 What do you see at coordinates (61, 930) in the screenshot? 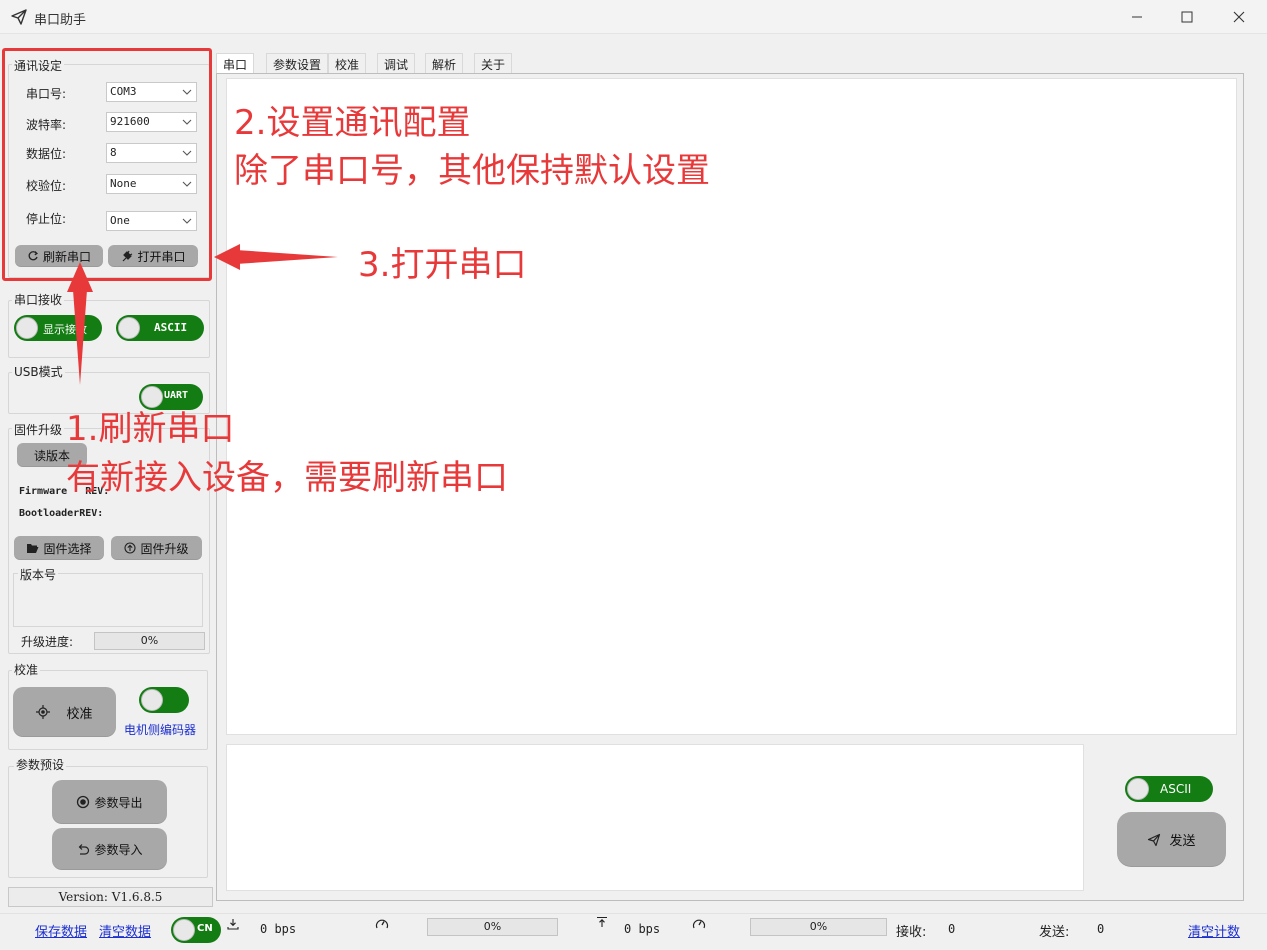
I see `save-data-link: 保存数据` at bounding box center [61, 930].